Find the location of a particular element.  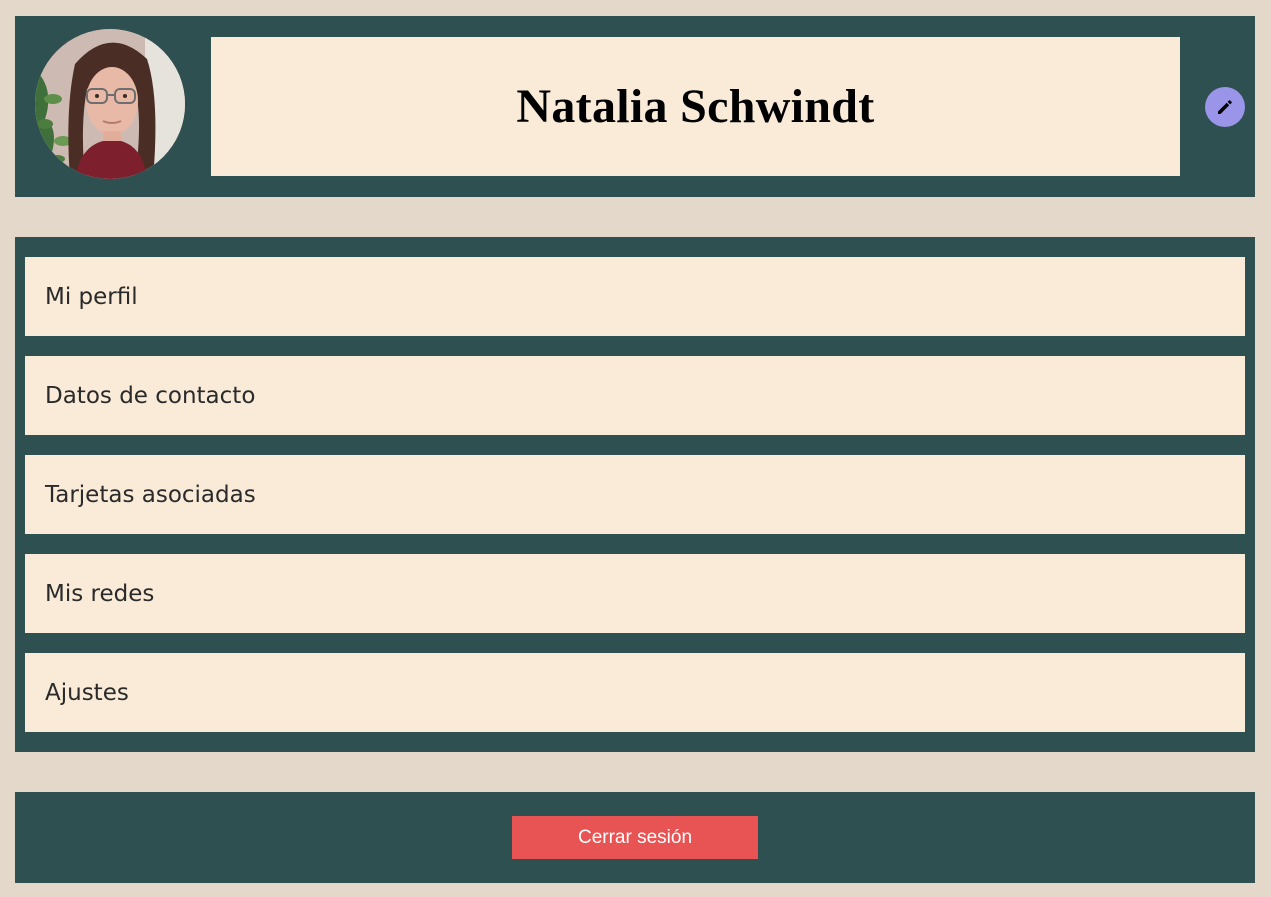

menu-item-label: Datos de contacto is located at coordinates (150, 395).